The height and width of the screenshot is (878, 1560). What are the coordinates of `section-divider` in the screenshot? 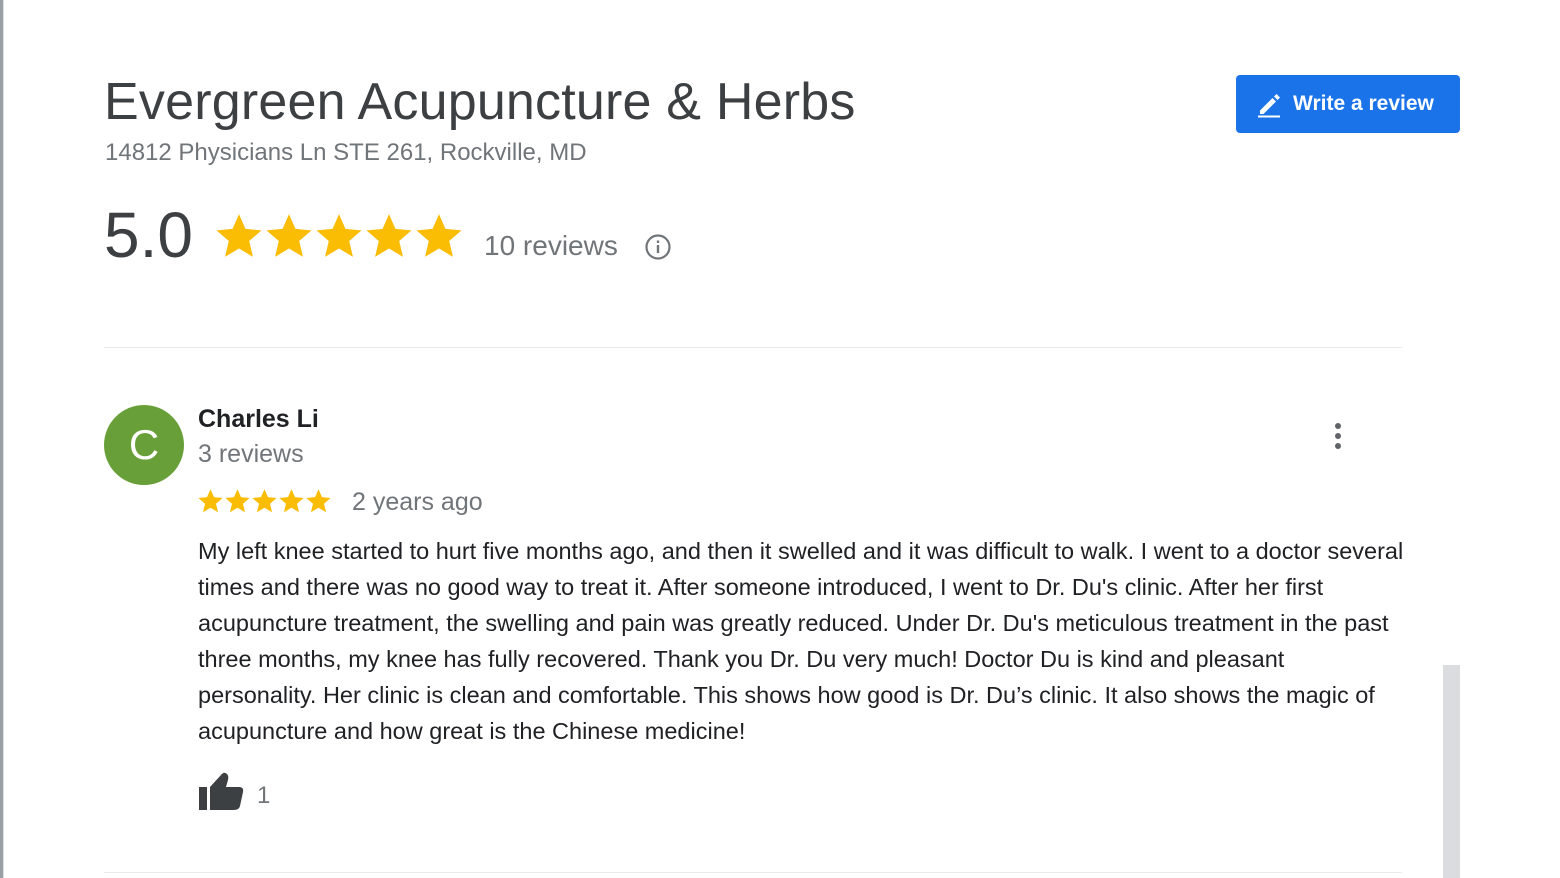 It's located at (753, 347).